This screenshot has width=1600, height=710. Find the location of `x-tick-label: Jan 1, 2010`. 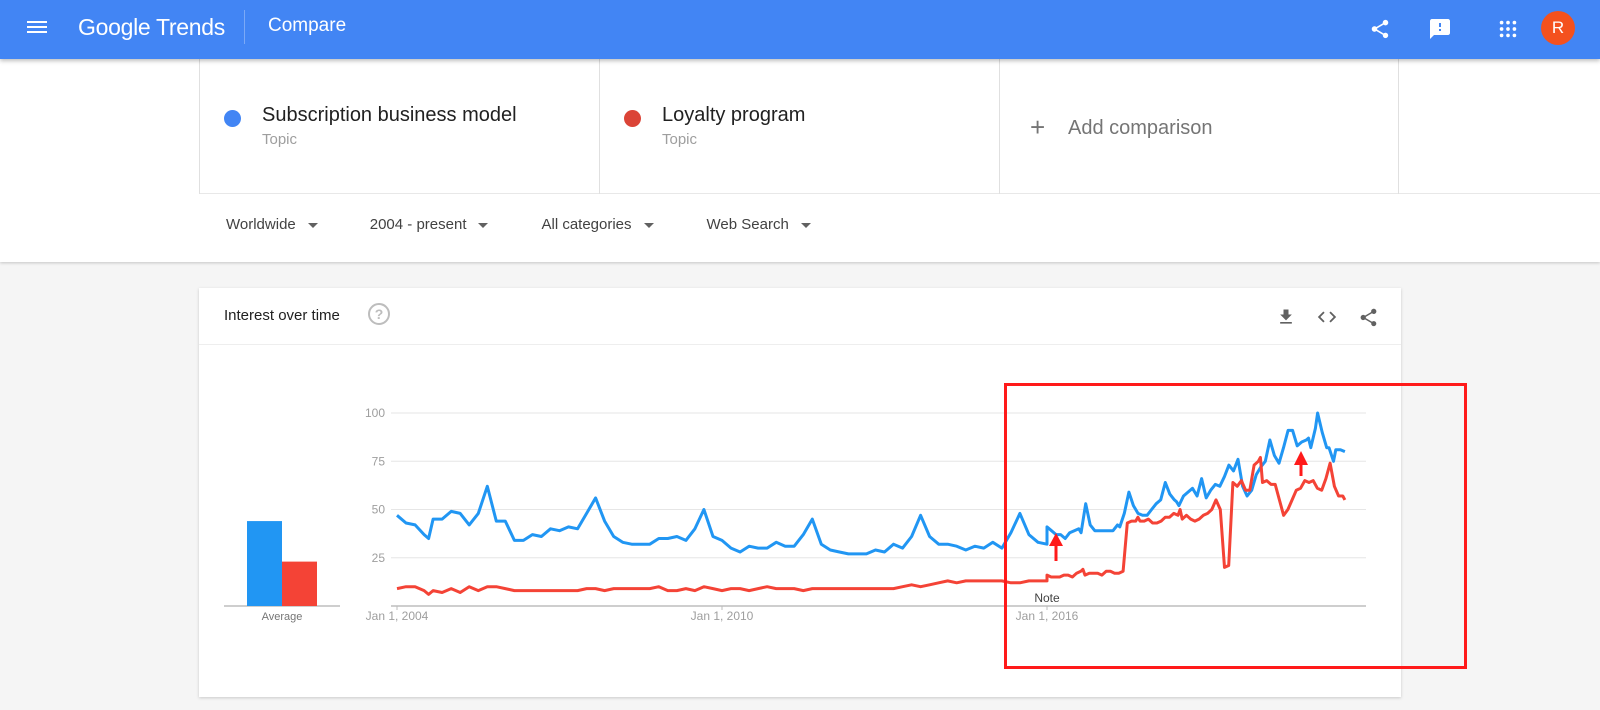

x-tick-label: Jan 1, 2010 is located at coordinates (722, 616).